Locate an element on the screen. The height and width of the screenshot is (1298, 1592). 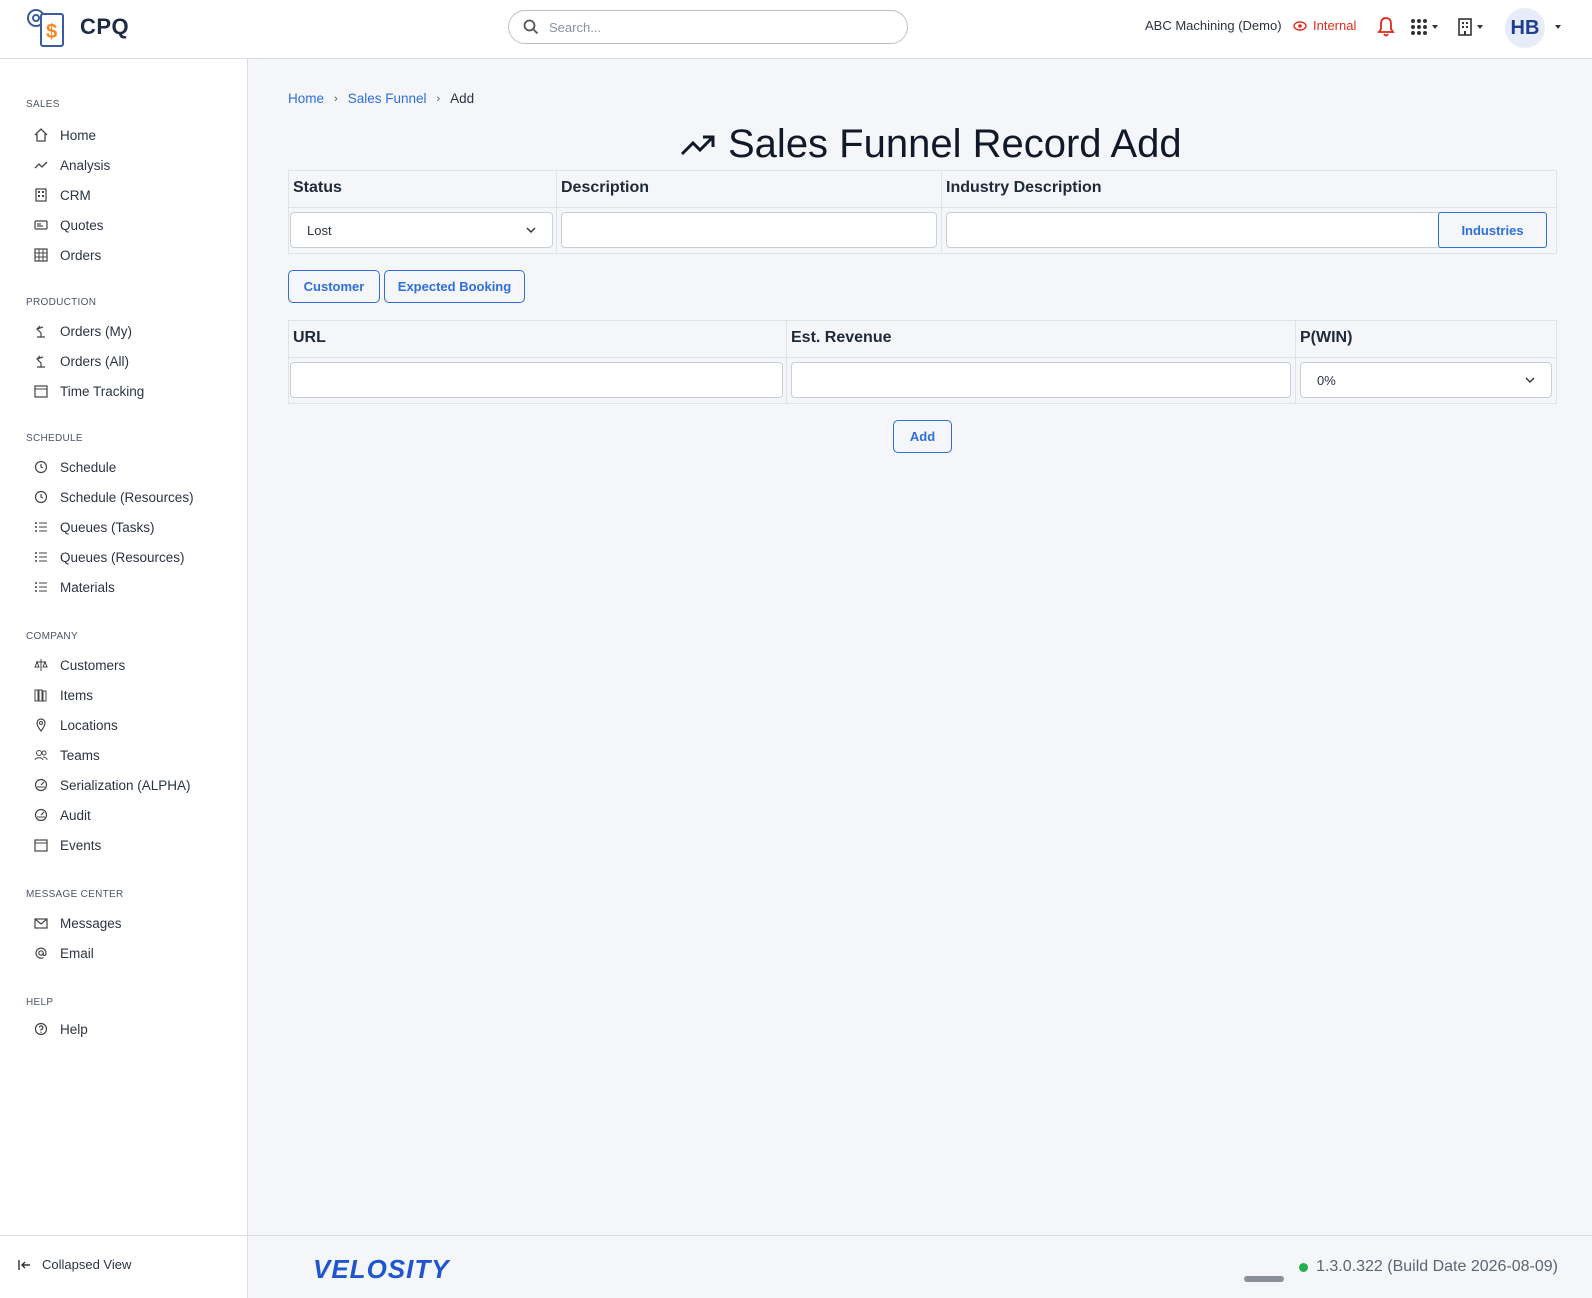
sidebar-item-label: Items is located at coordinates (77, 695).